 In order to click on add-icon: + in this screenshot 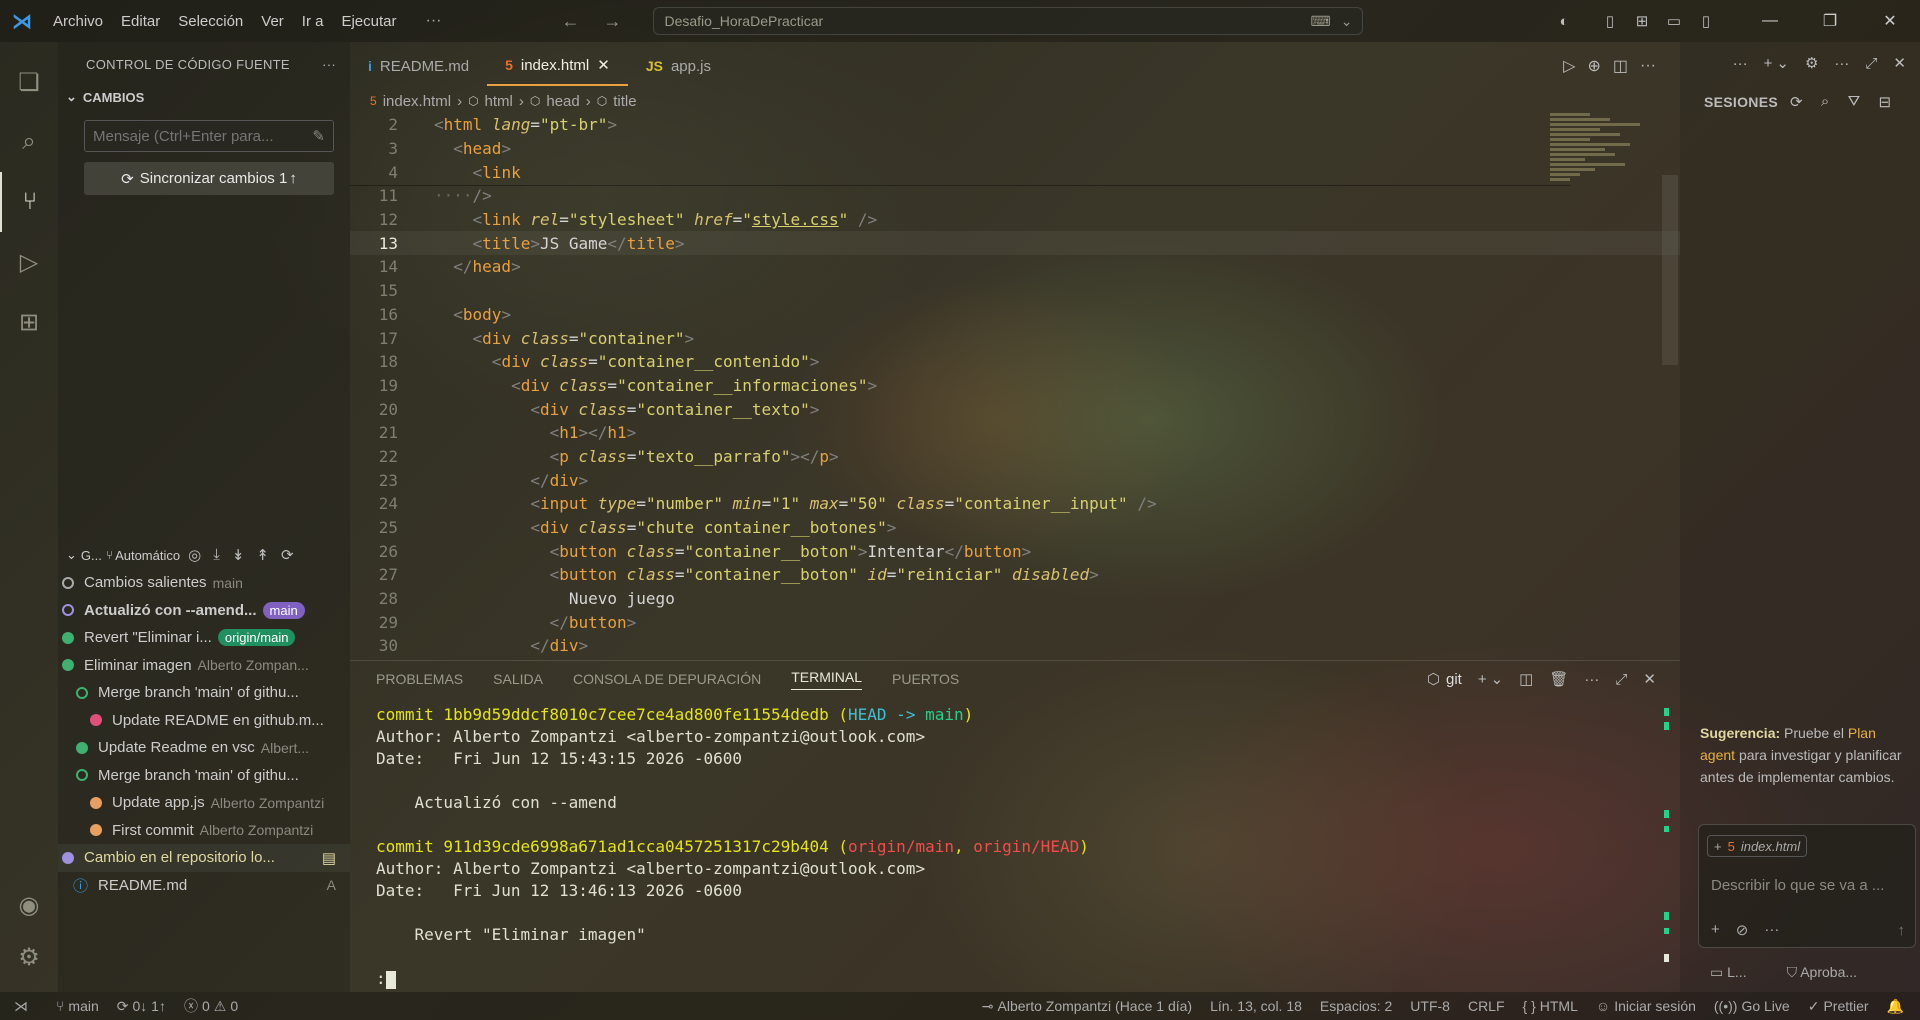, I will do `click(1715, 930)`.